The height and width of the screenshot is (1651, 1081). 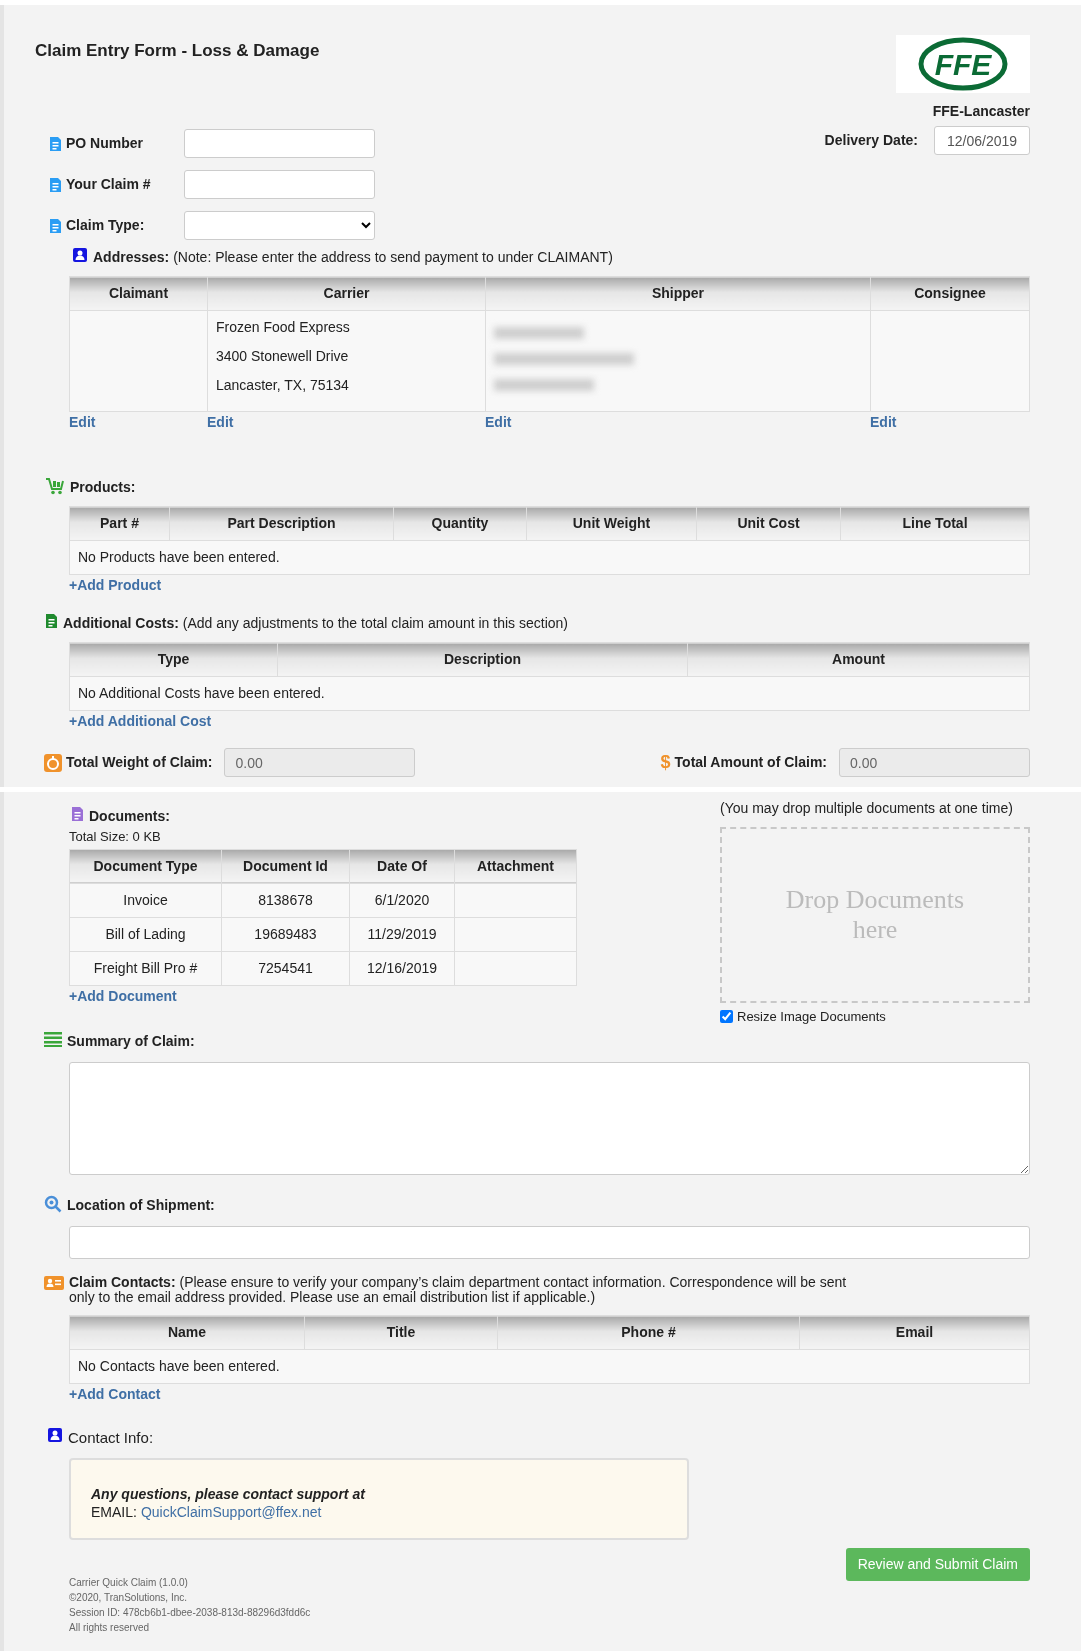 What do you see at coordinates (460, 523) in the screenshot?
I see `column-header: Quantity` at bounding box center [460, 523].